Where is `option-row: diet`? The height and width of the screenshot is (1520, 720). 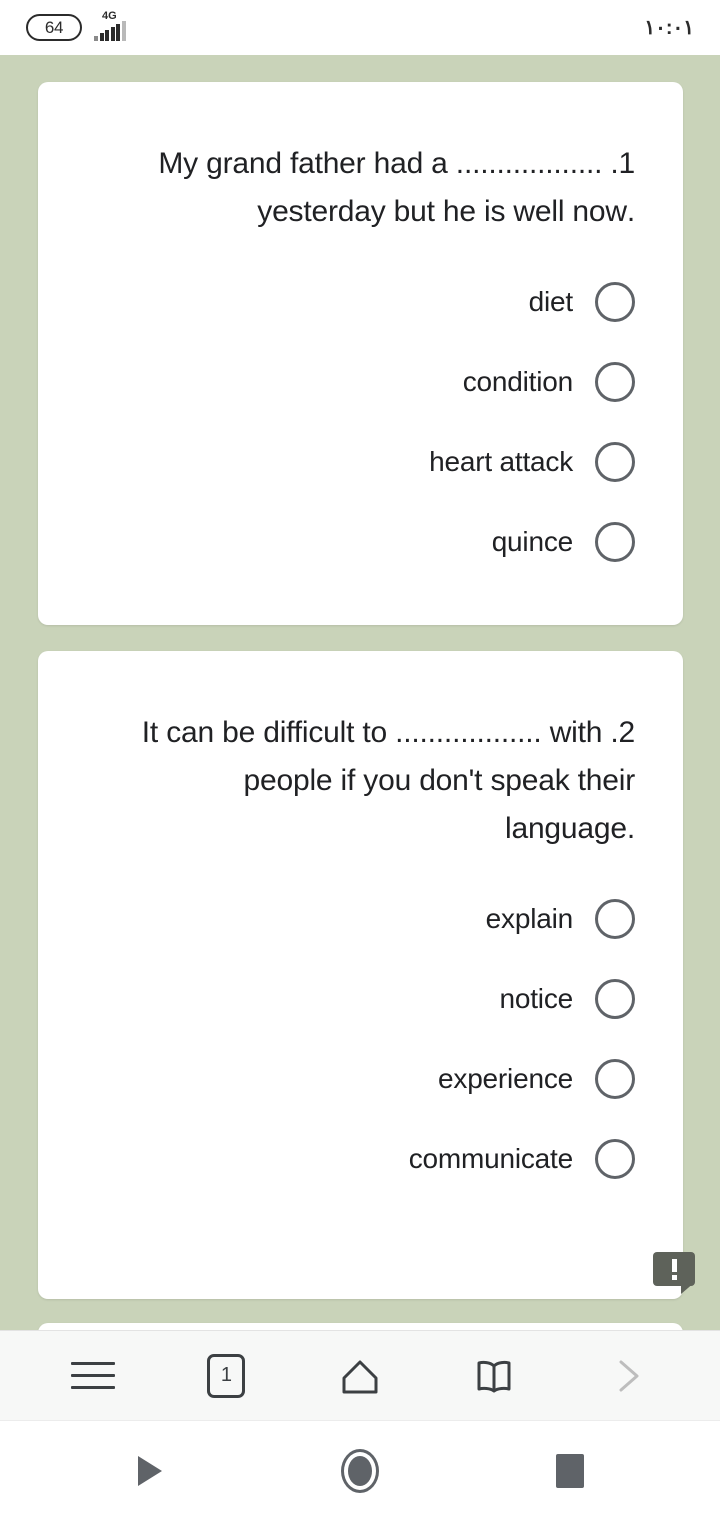
option-row: diet is located at coordinates (360, 302).